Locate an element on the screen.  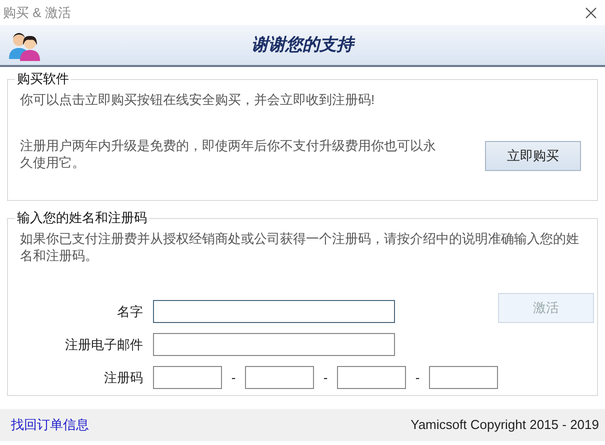
buy-now-button: 立即购买 is located at coordinates (533, 156).